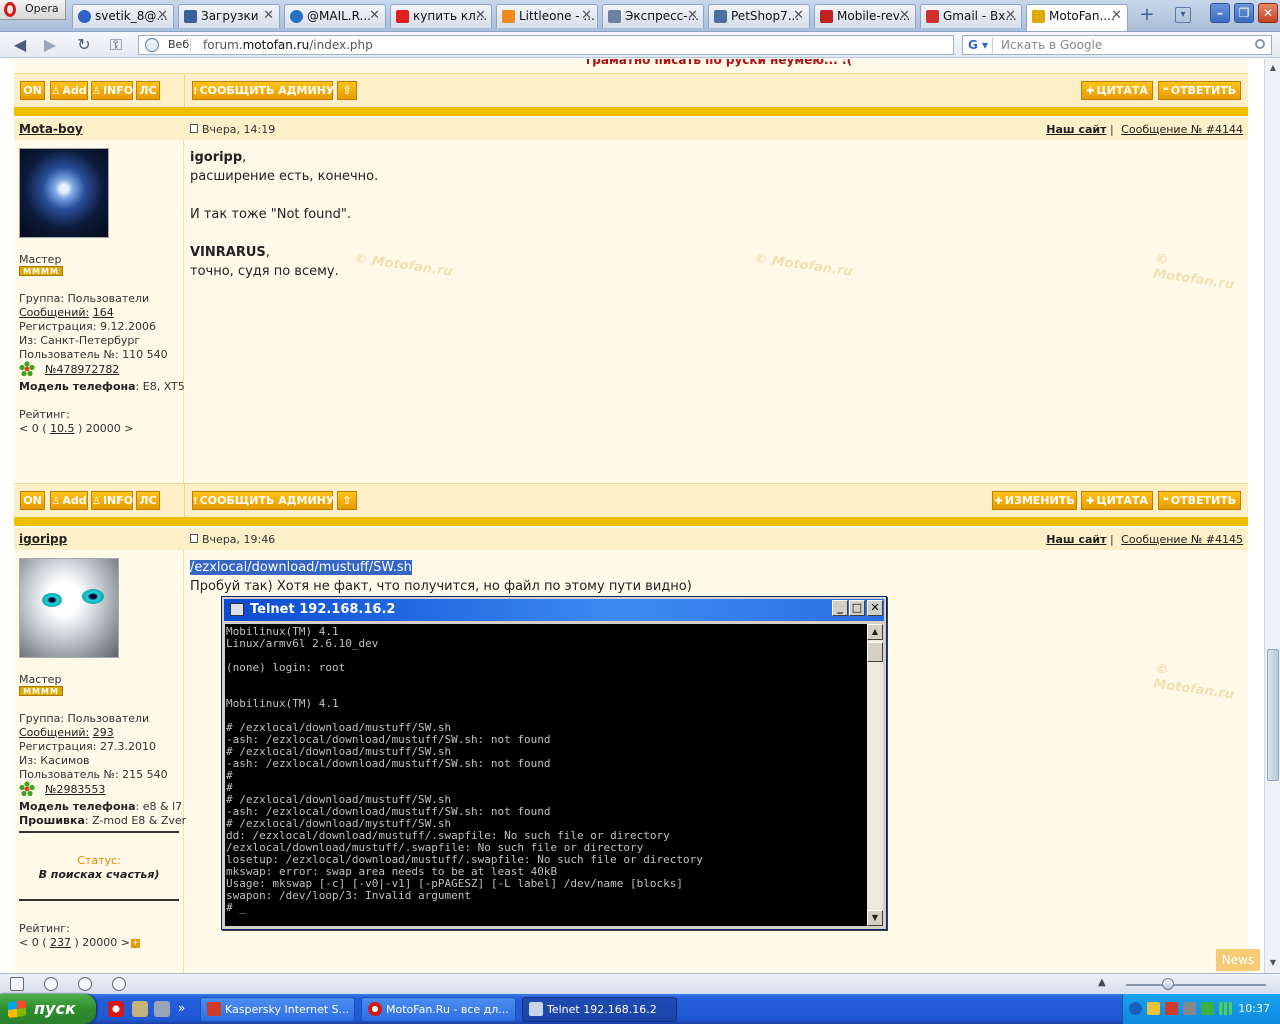 This screenshot has width=1280, height=1024. Describe the element at coordinates (1183, 15) in the screenshot. I see `closed-tabs-icon: ▾` at that location.